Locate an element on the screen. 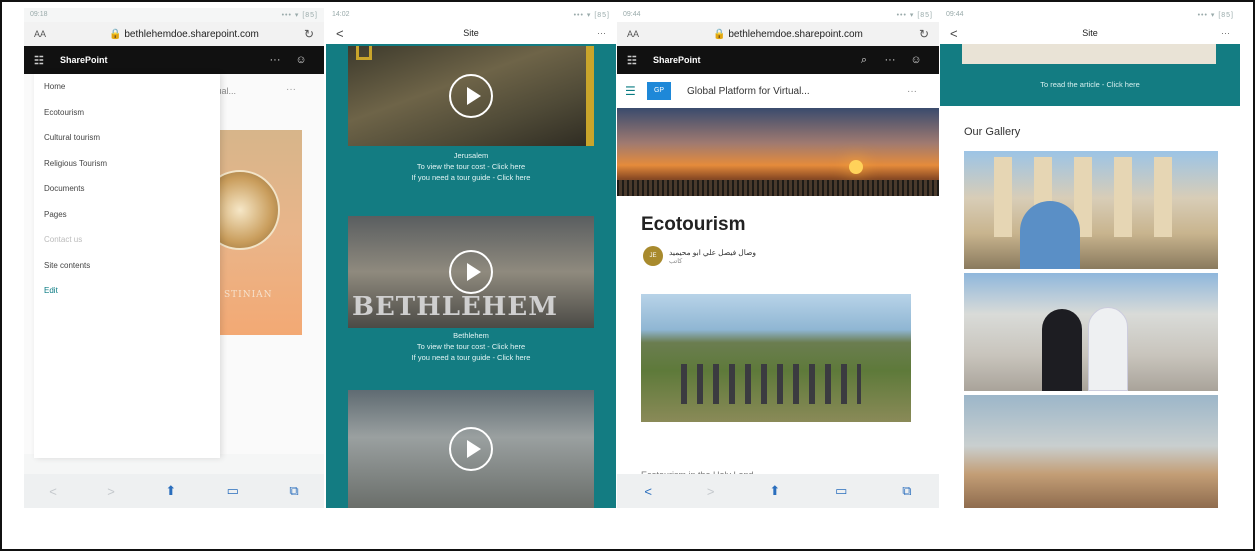 The width and height of the screenshot is (1255, 551). nav-item-cultural-tourism: Cultural tourism is located at coordinates (127, 146).